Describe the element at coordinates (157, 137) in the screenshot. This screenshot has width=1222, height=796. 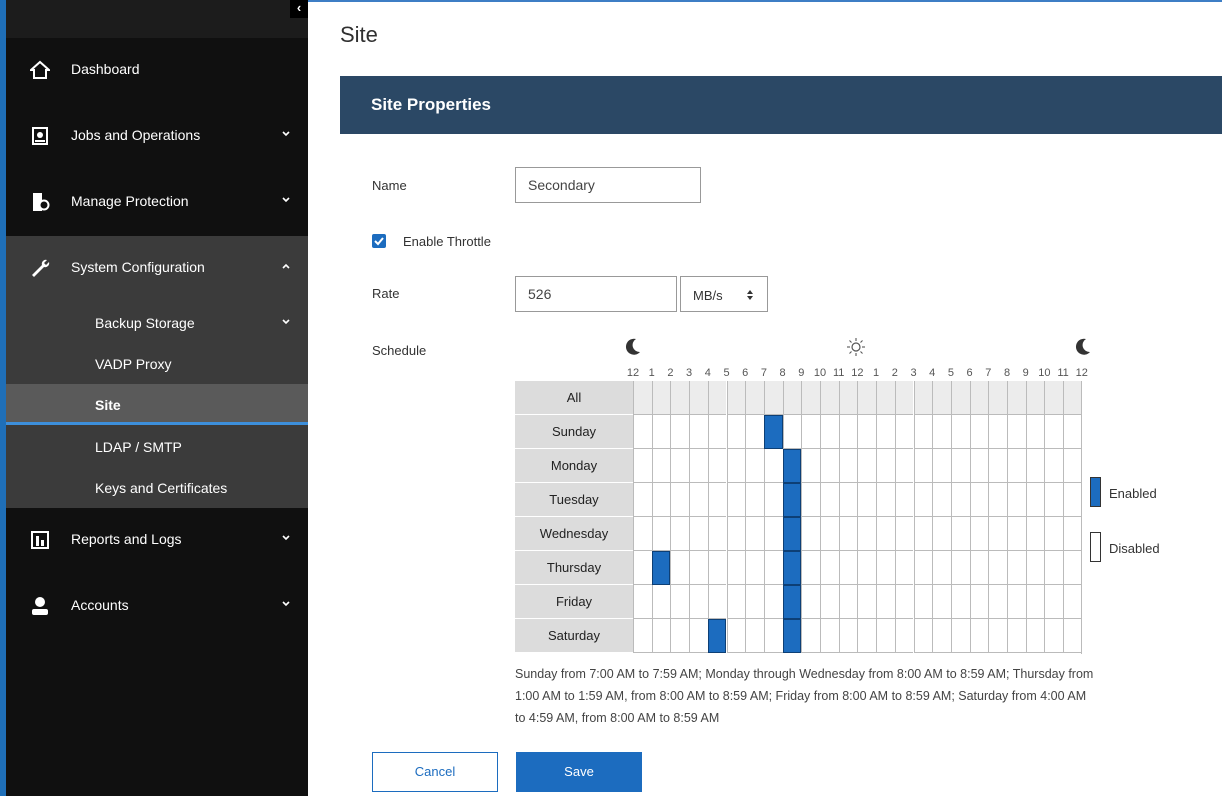
I see `nav-item-jobs-and-operations: Jobs and Operations` at that location.